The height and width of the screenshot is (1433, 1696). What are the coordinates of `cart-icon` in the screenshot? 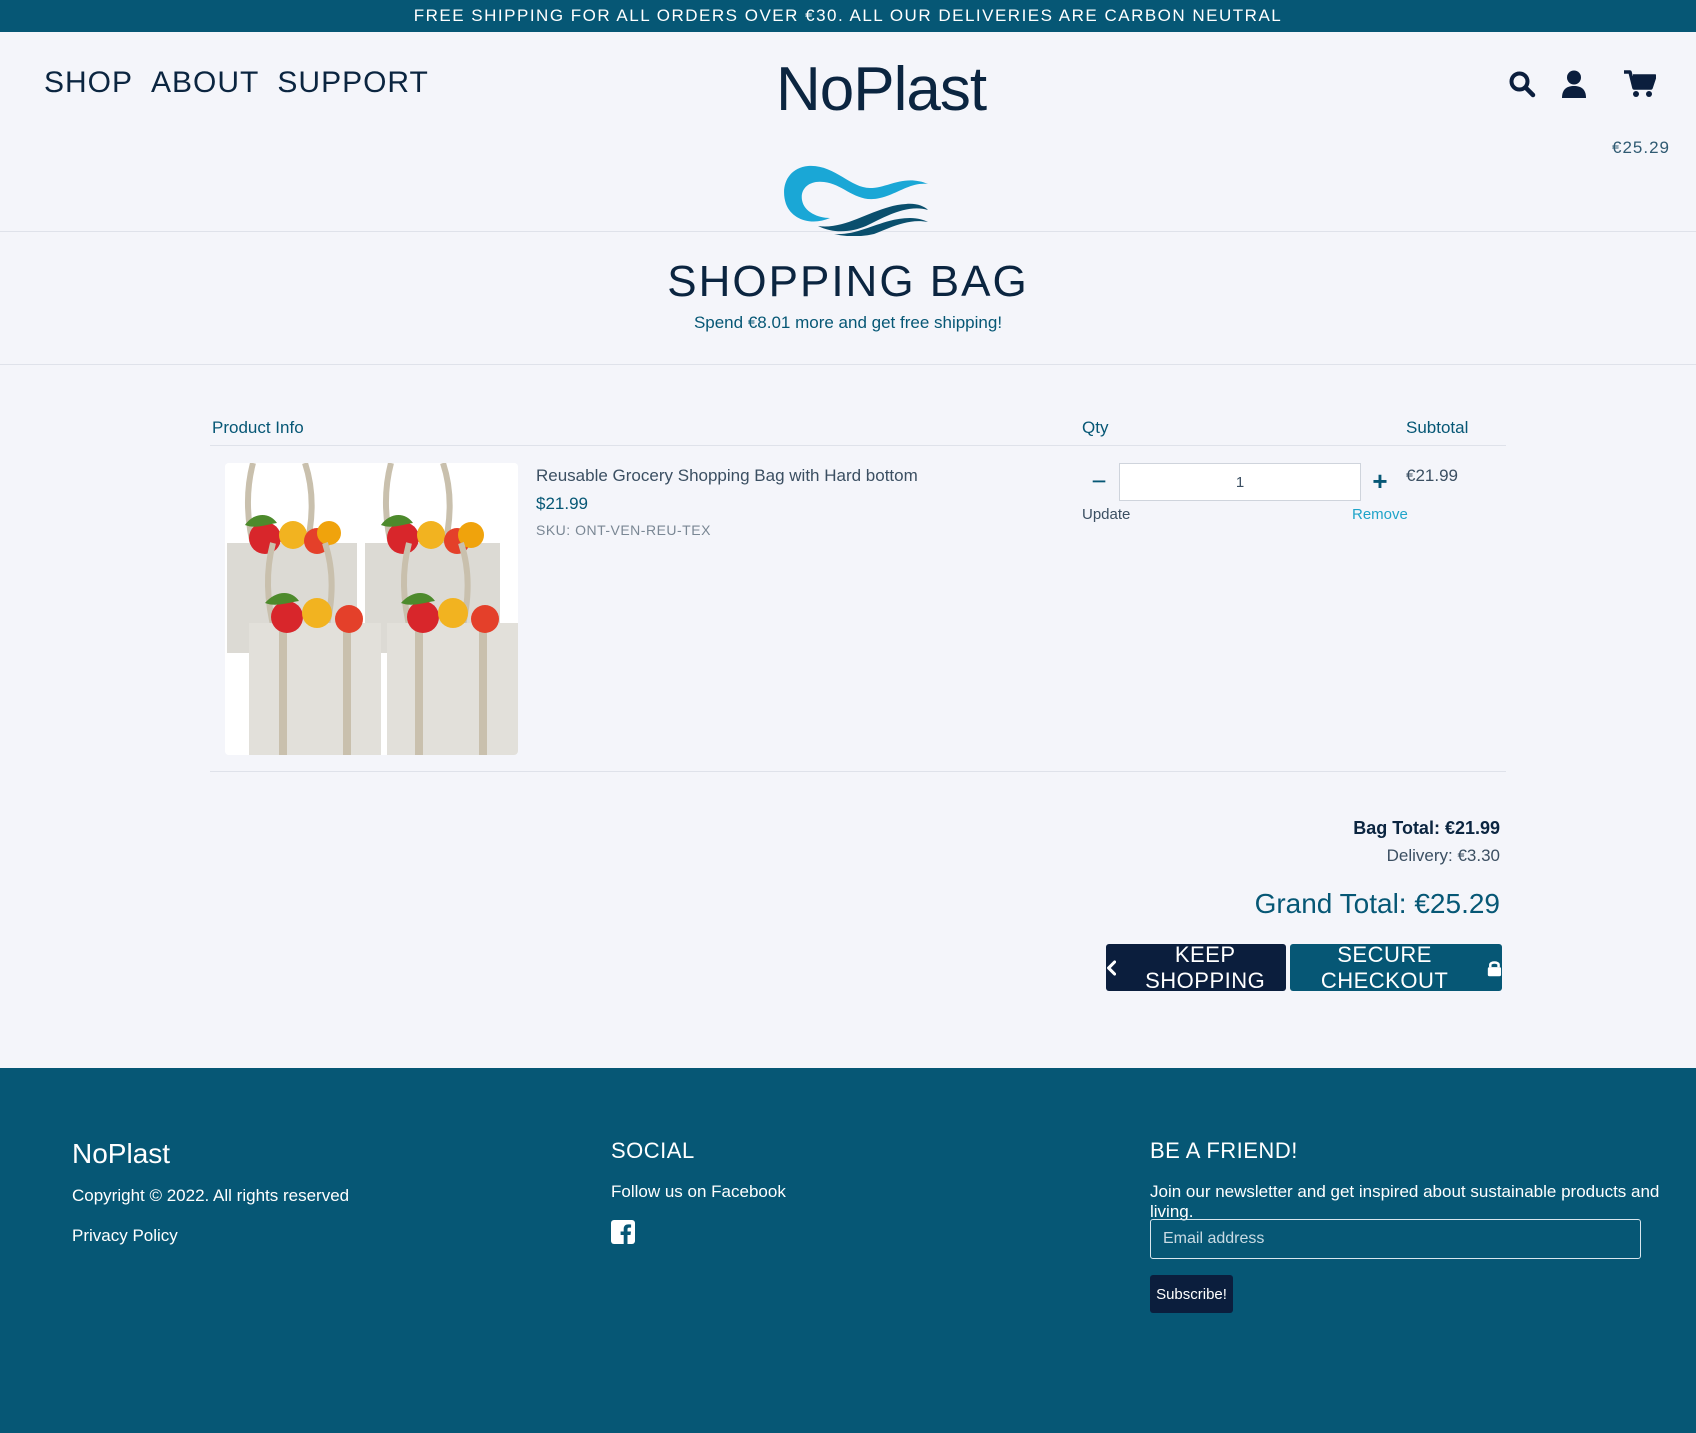 It's located at (1640, 84).